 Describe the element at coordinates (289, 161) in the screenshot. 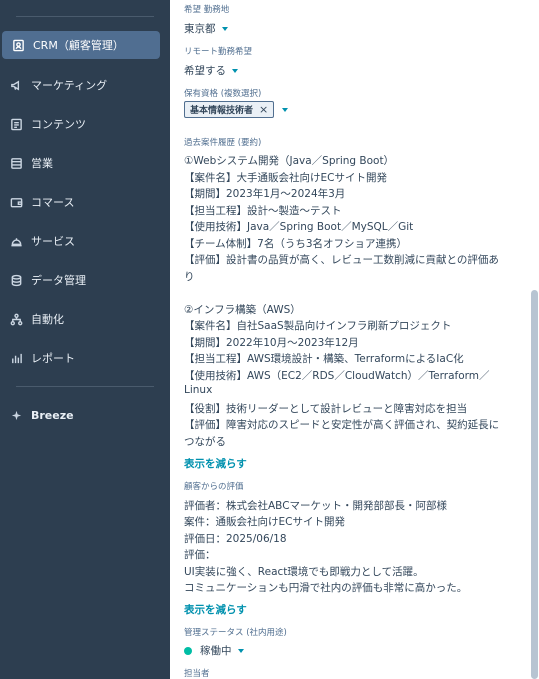

I see `history-line: ①Webシステム開発（Java／Spring Boot）` at that location.